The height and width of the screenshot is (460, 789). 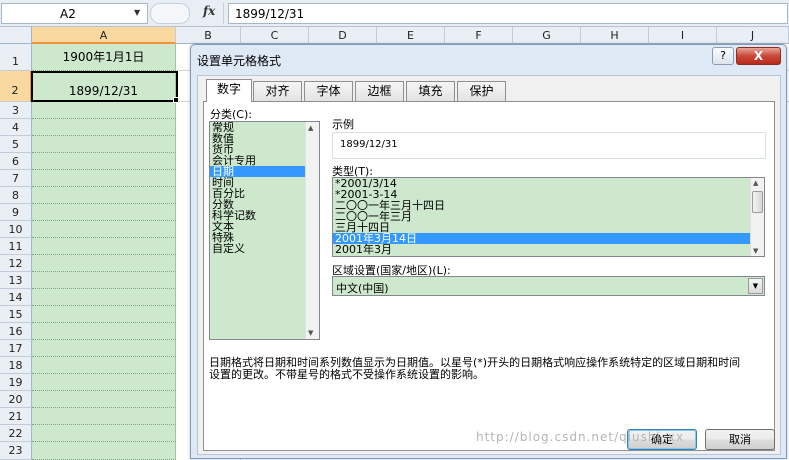 What do you see at coordinates (548, 249) in the screenshot?
I see `type-item: 2001年3月` at bounding box center [548, 249].